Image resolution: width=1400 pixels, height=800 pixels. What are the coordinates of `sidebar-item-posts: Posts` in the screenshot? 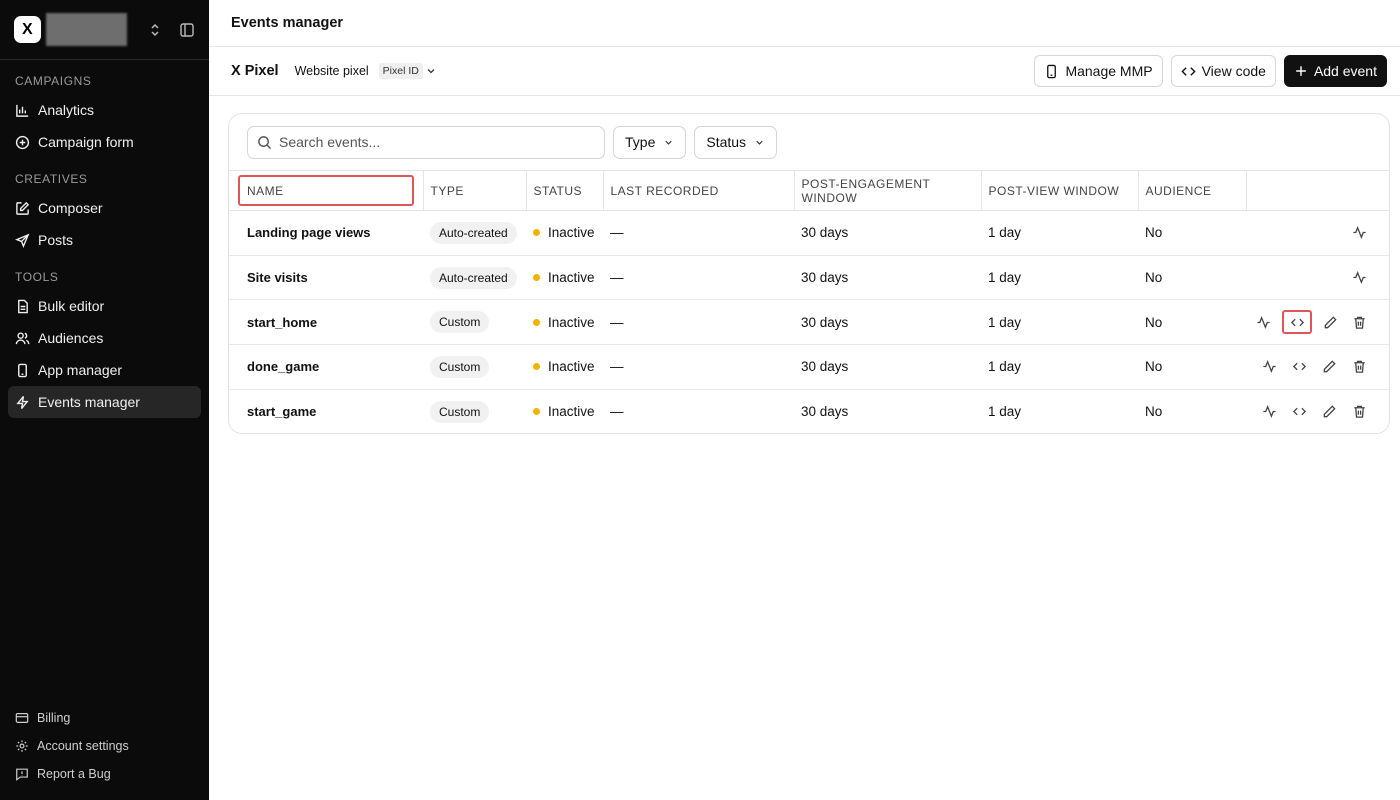 It's located at (104, 240).